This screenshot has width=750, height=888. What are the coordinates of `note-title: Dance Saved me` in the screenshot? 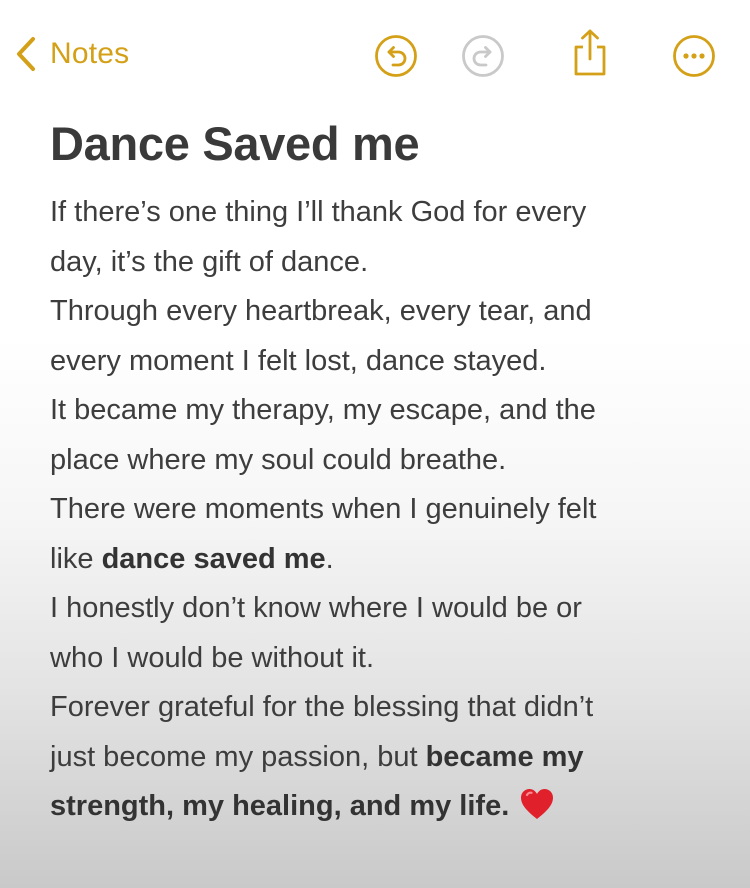 It's located at (390, 144).